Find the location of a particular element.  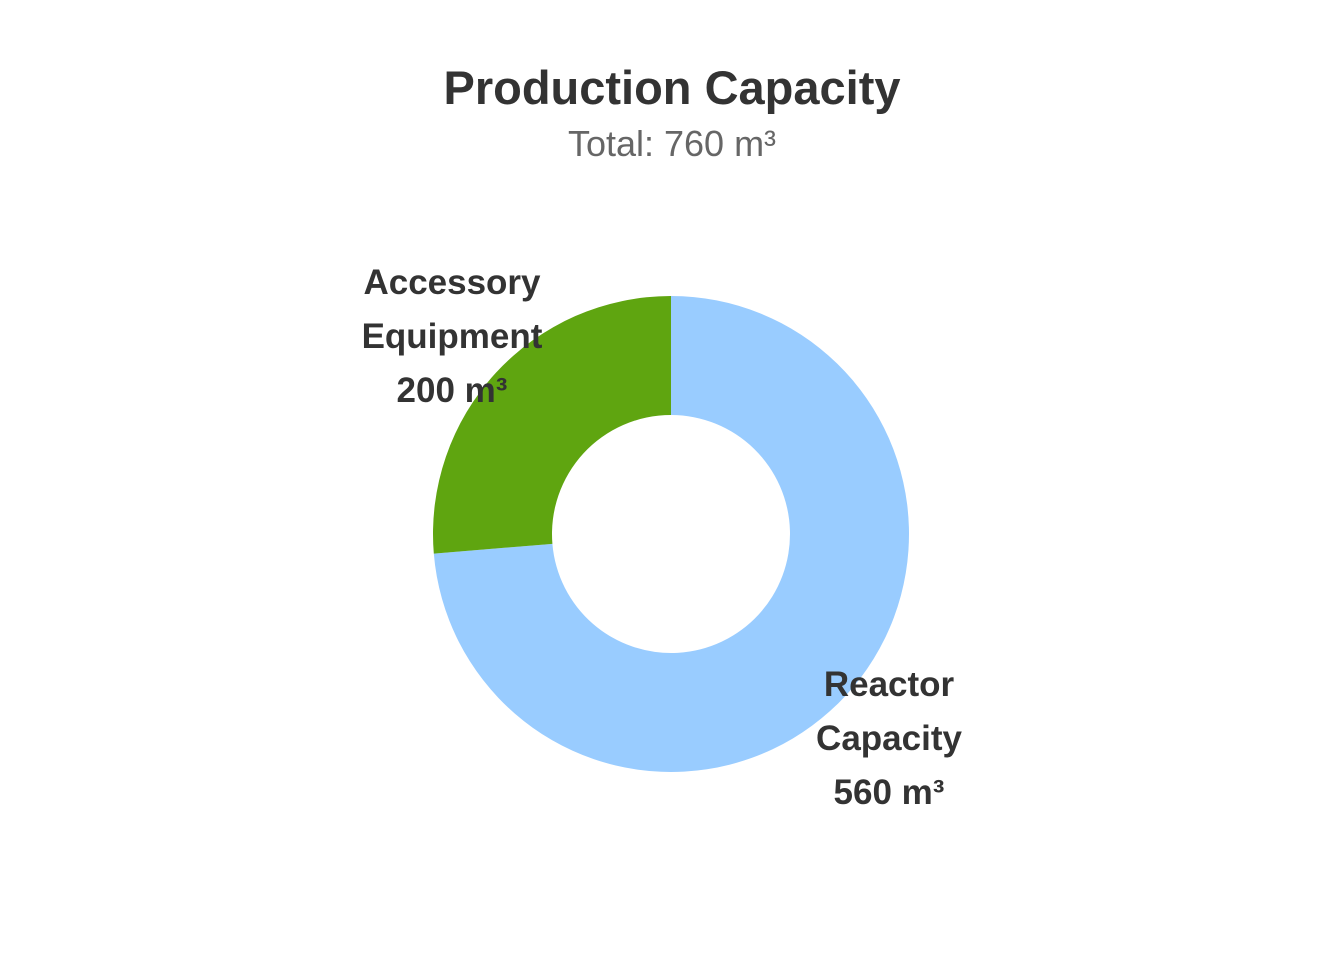

slice-label-reactor-capacity: Reactor Capacity 560 m³ is located at coordinates (889, 738).